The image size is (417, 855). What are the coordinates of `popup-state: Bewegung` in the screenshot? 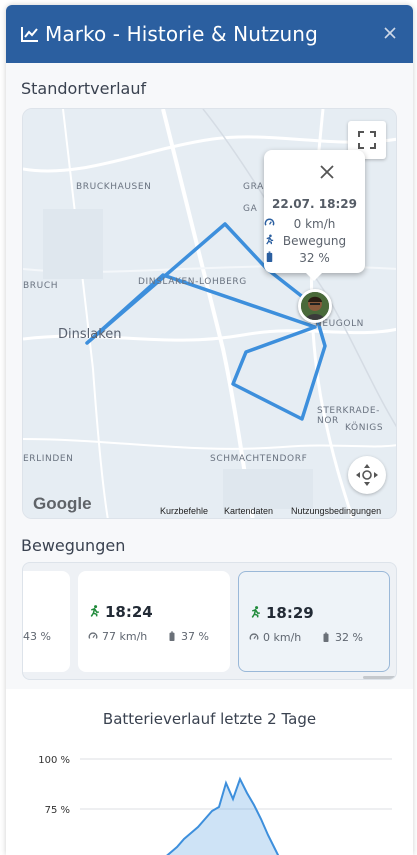 It's located at (314, 241).